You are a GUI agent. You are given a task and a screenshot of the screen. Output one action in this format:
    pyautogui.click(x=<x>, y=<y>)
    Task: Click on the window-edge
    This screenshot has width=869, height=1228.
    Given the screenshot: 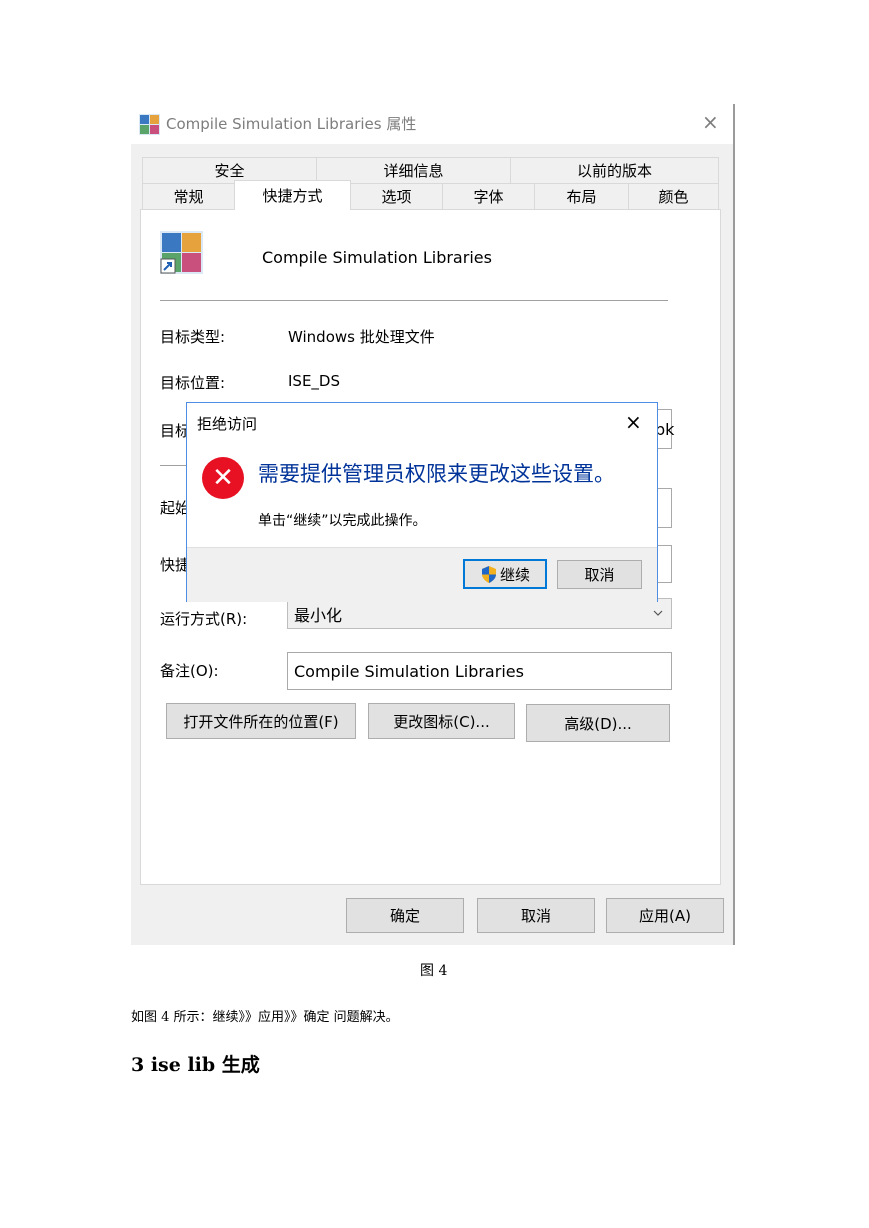 What is the action you would take?
    pyautogui.click(x=734, y=524)
    